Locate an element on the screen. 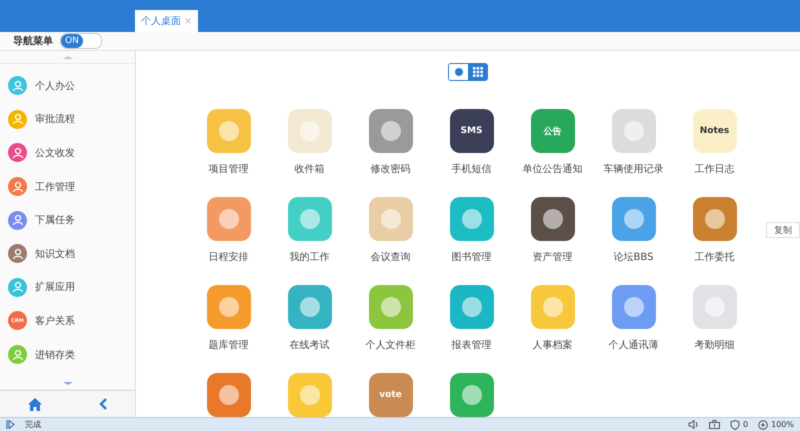 This screenshot has height=431, width=800. app-label: 个人文件柜 is located at coordinates (391, 345).